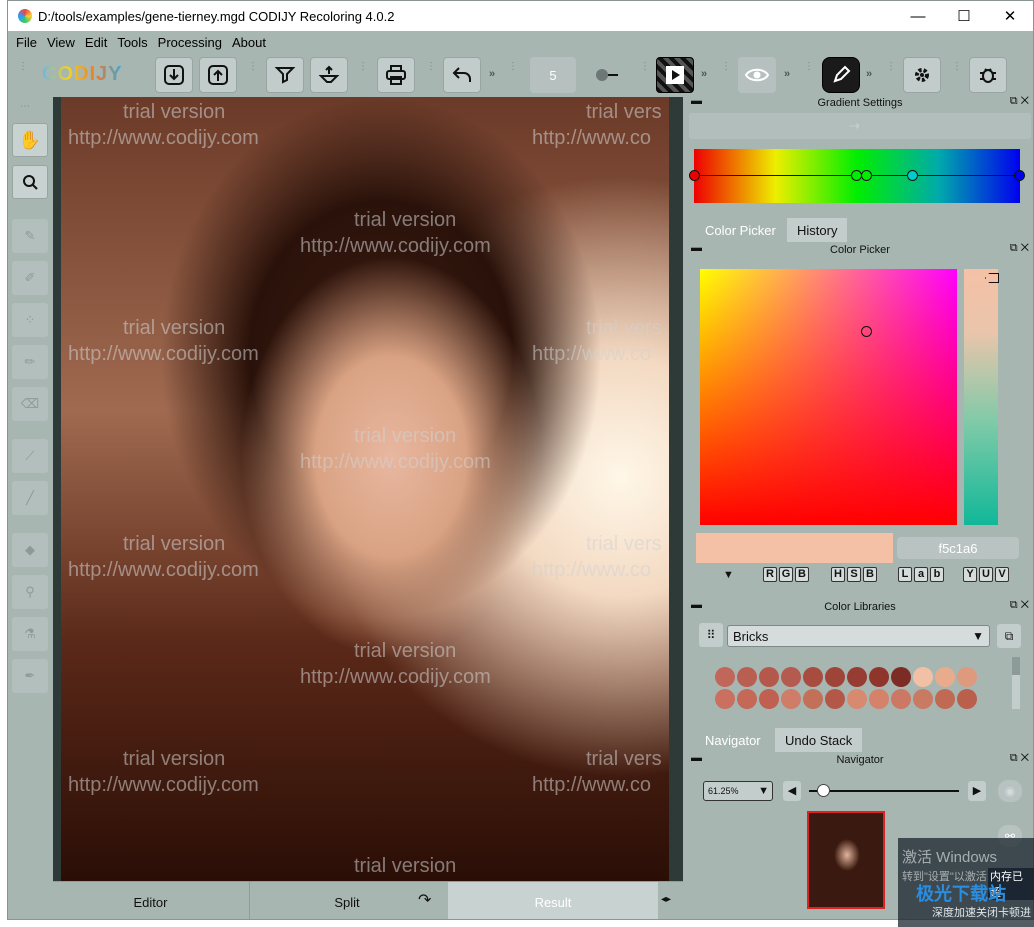  What do you see at coordinates (26, 42) in the screenshot?
I see `menu-file: File` at bounding box center [26, 42].